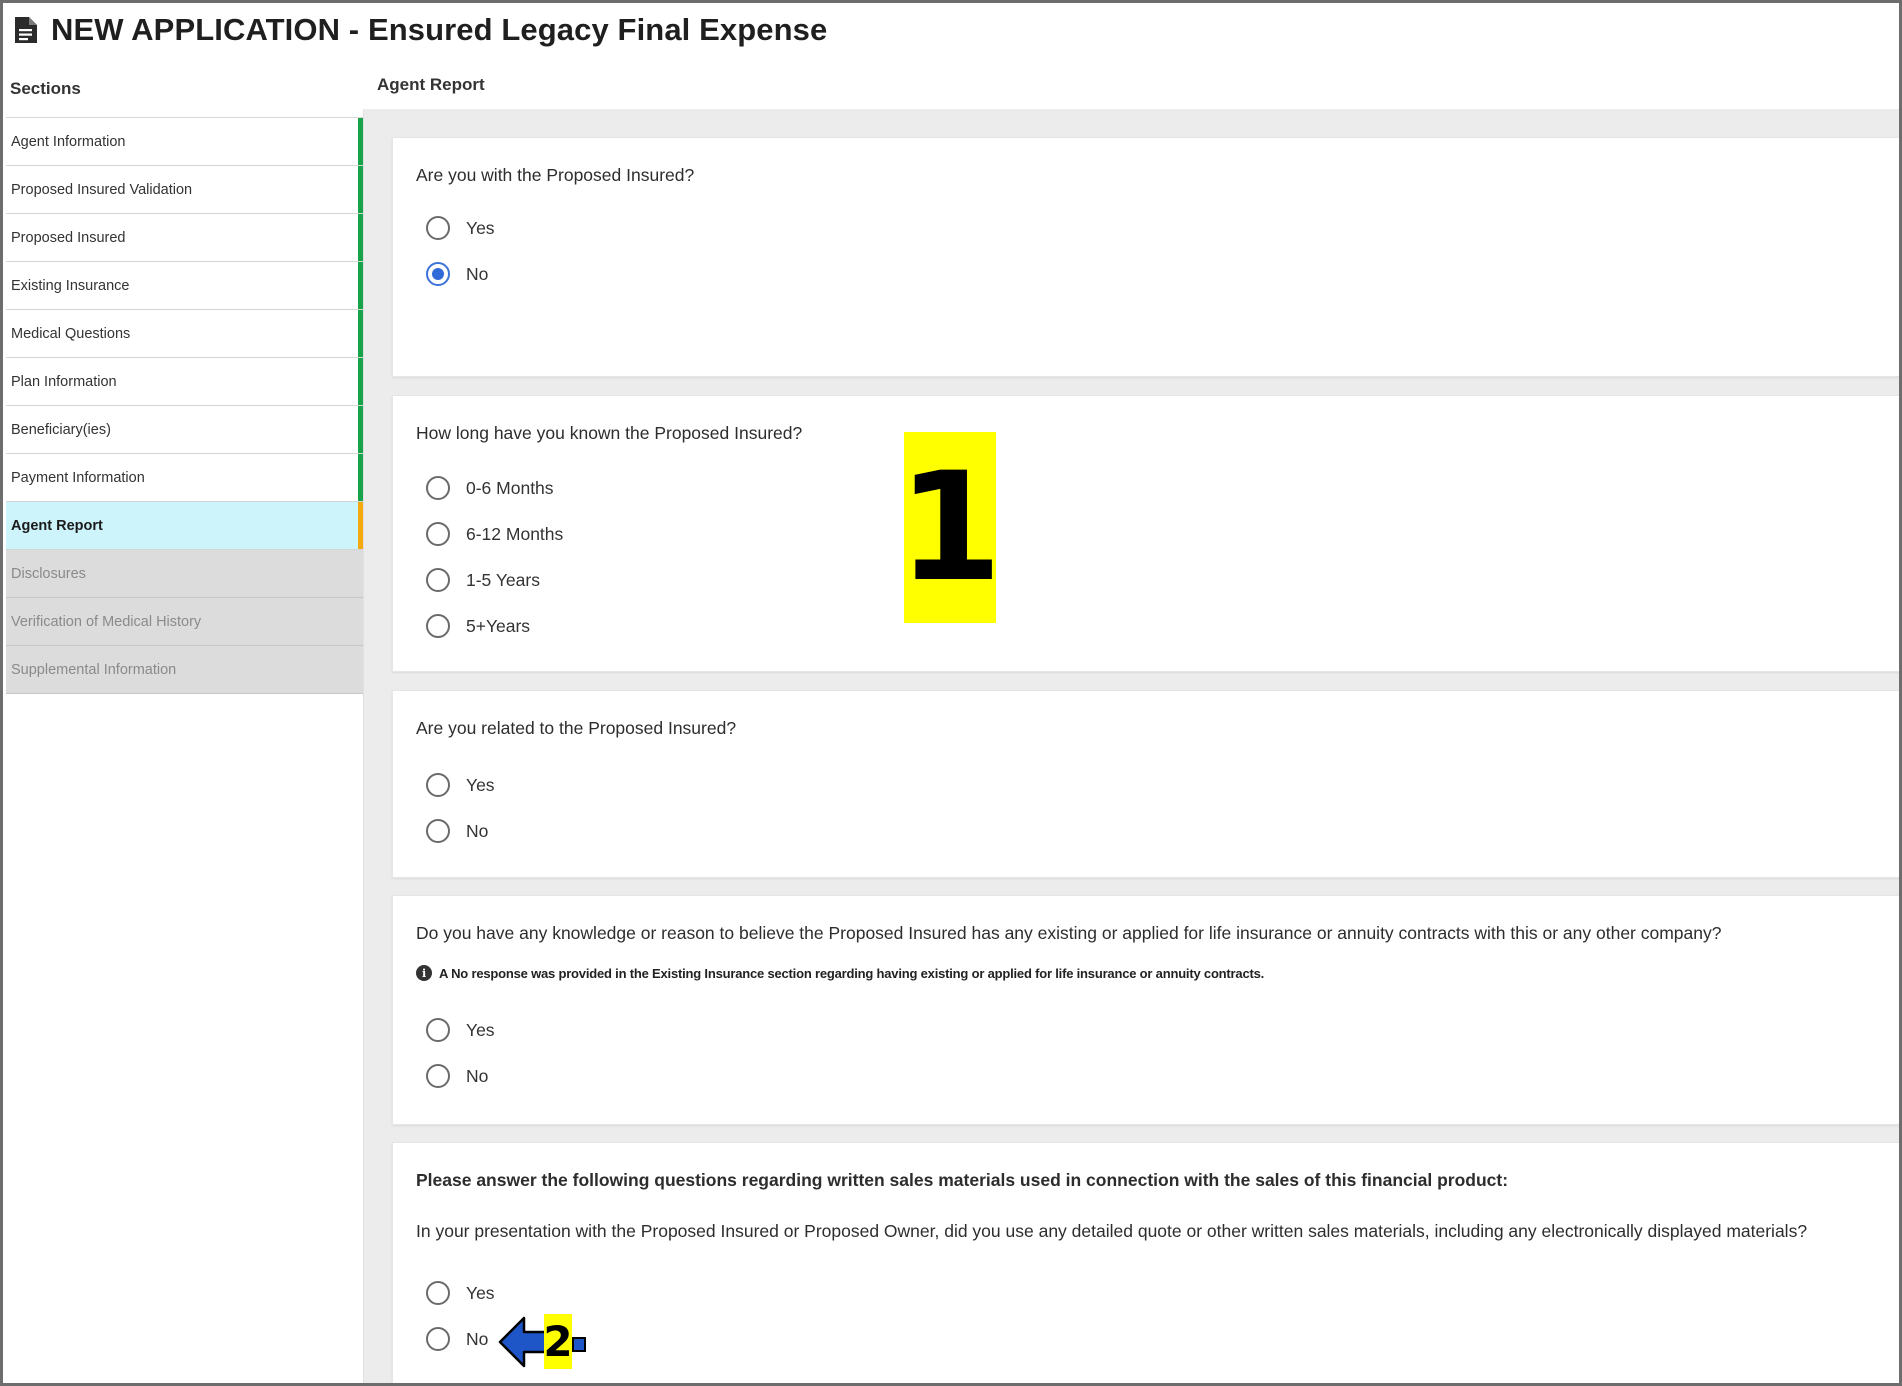 The width and height of the screenshot is (1902, 1386). Describe the element at coordinates (184, 238) in the screenshot. I see `sidebar-item-proposed-insured: Proposed Insured` at that location.